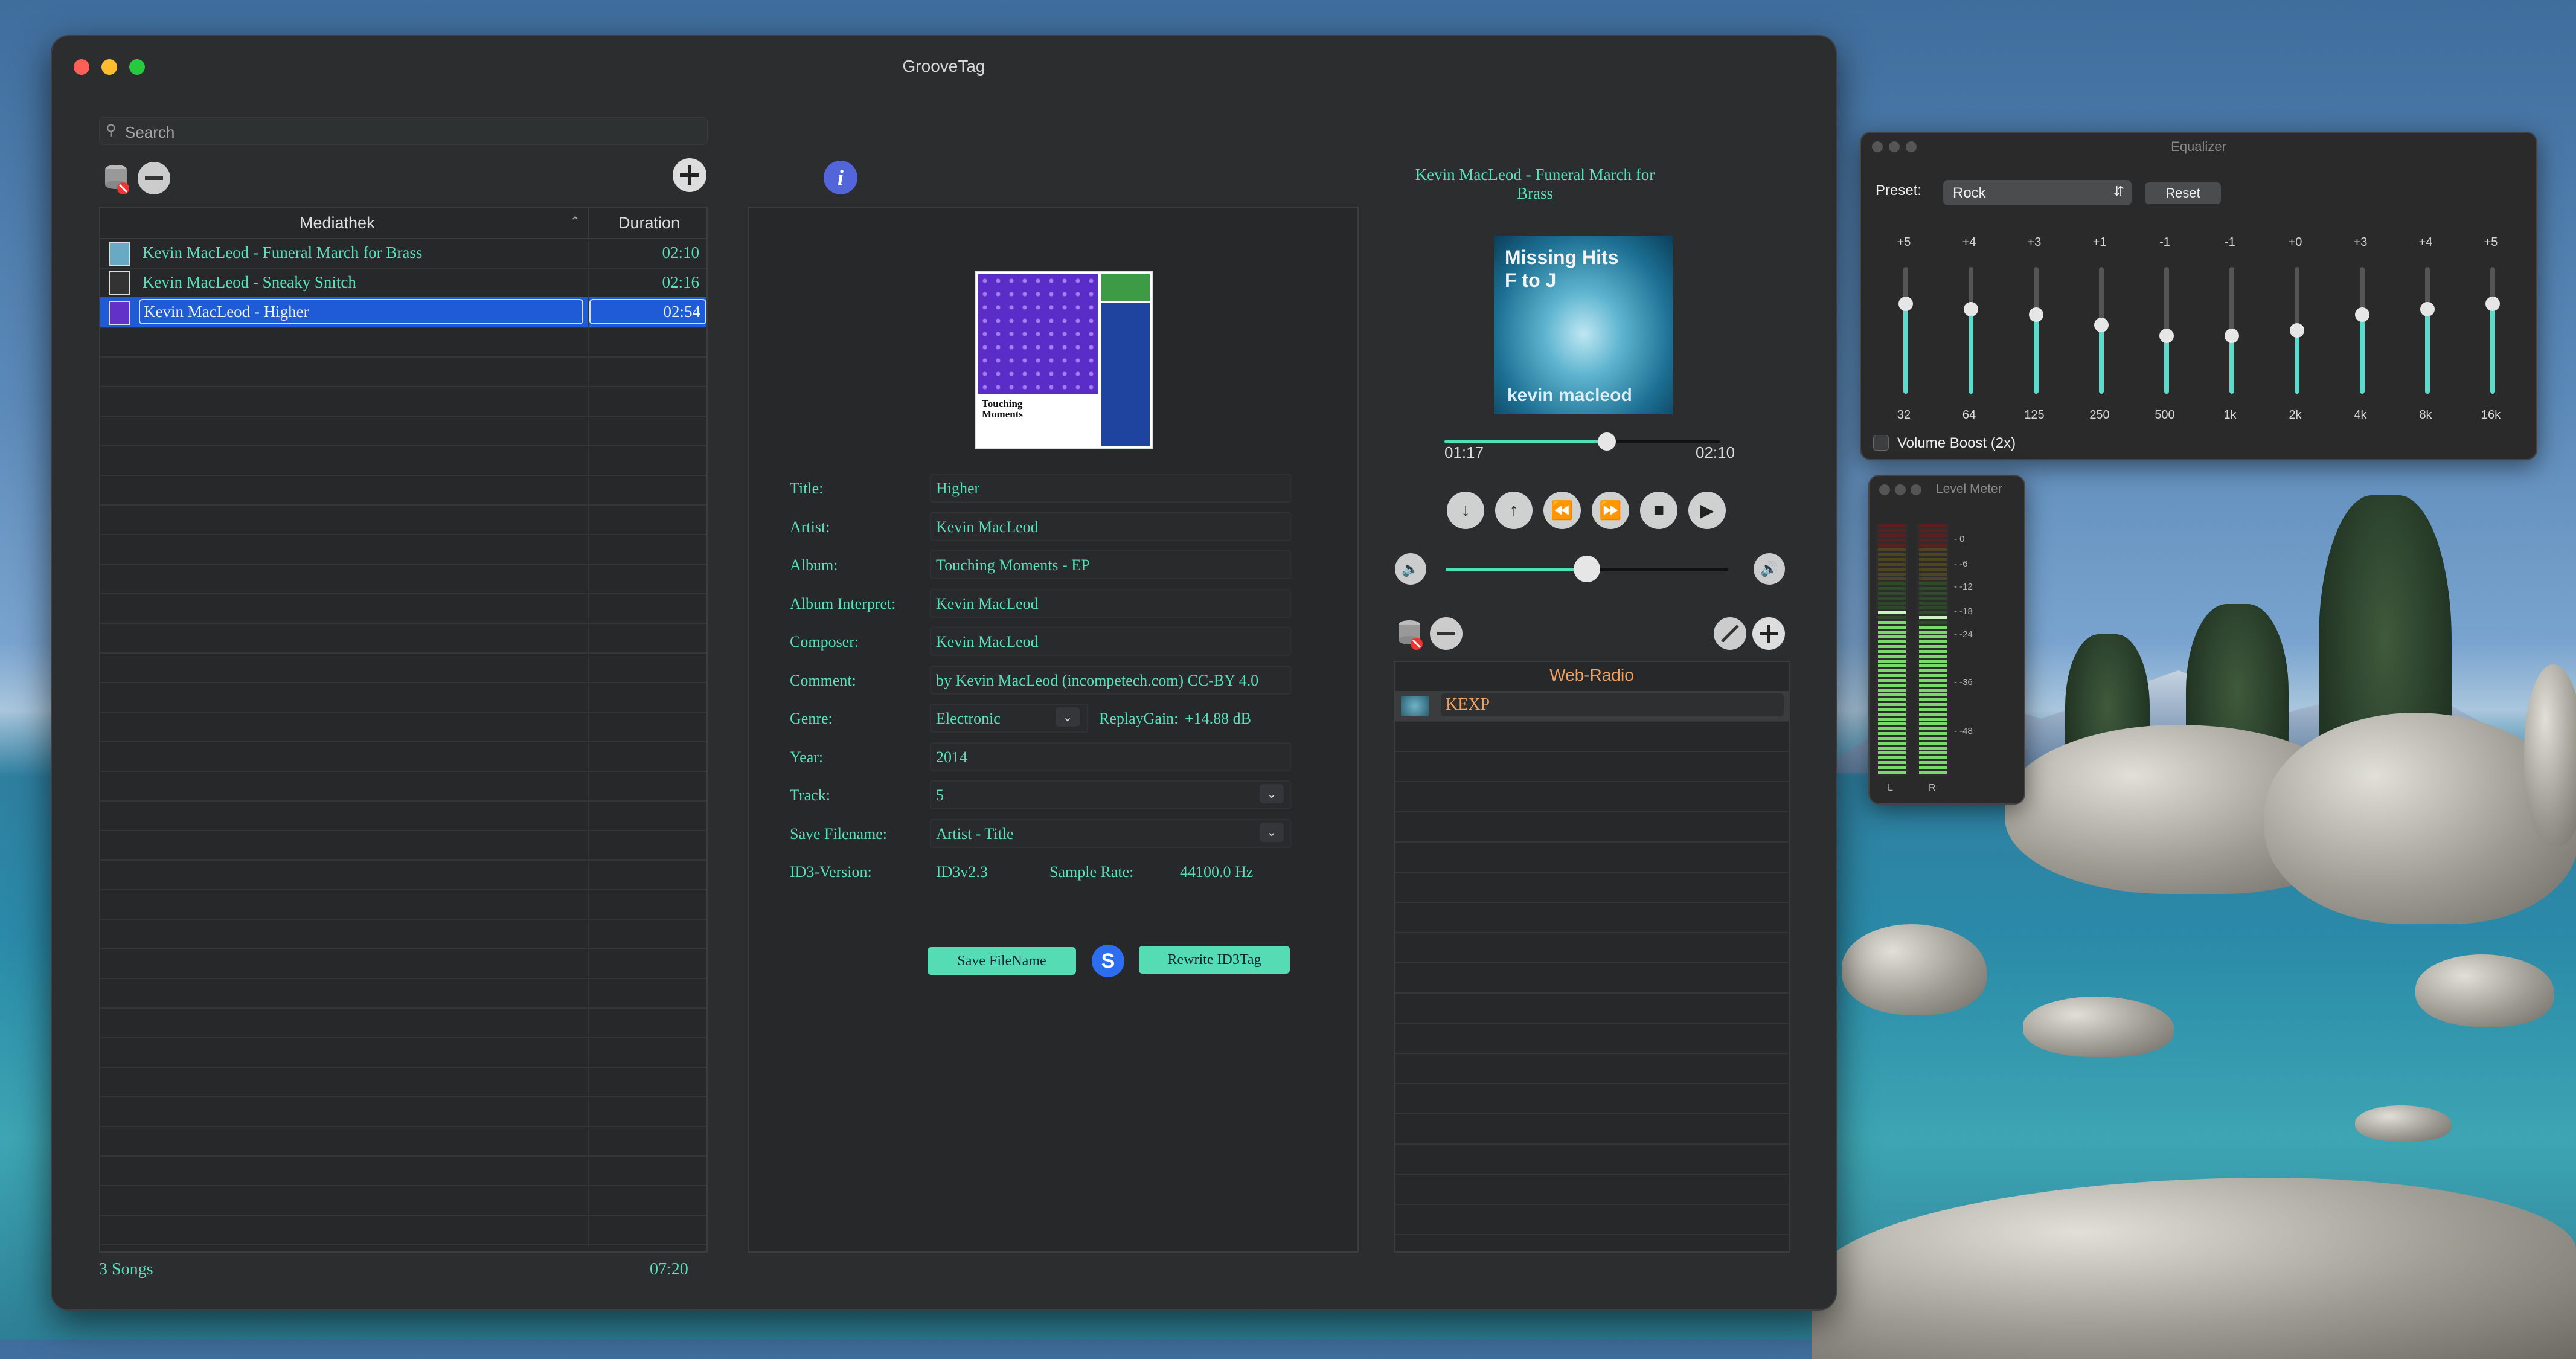  What do you see at coordinates (1900, 489) in the screenshot?
I see `lm-minimize-button` at bounding box center [1900, 489].